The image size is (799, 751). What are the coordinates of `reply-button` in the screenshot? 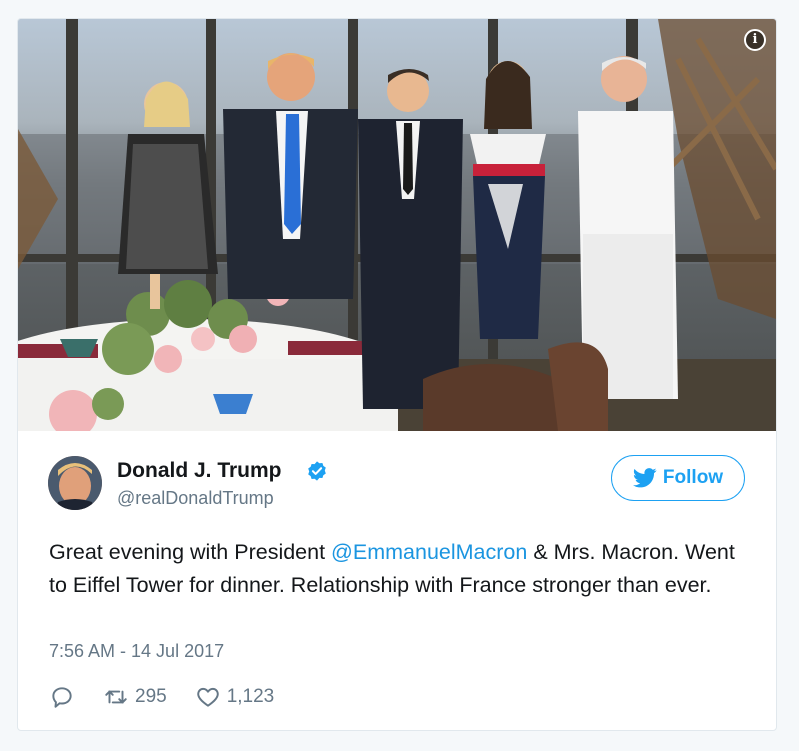 It's located at (62, 697).